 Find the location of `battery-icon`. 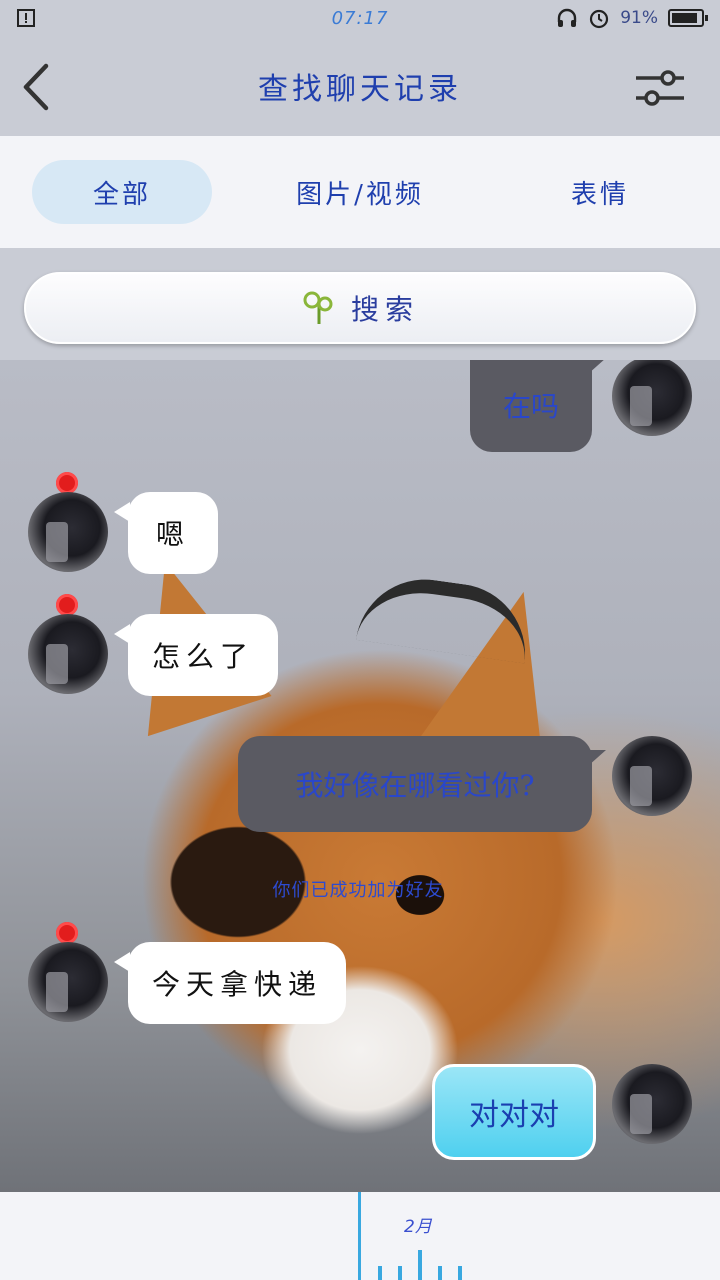

battery-icon is located at coordinates (688, 18).